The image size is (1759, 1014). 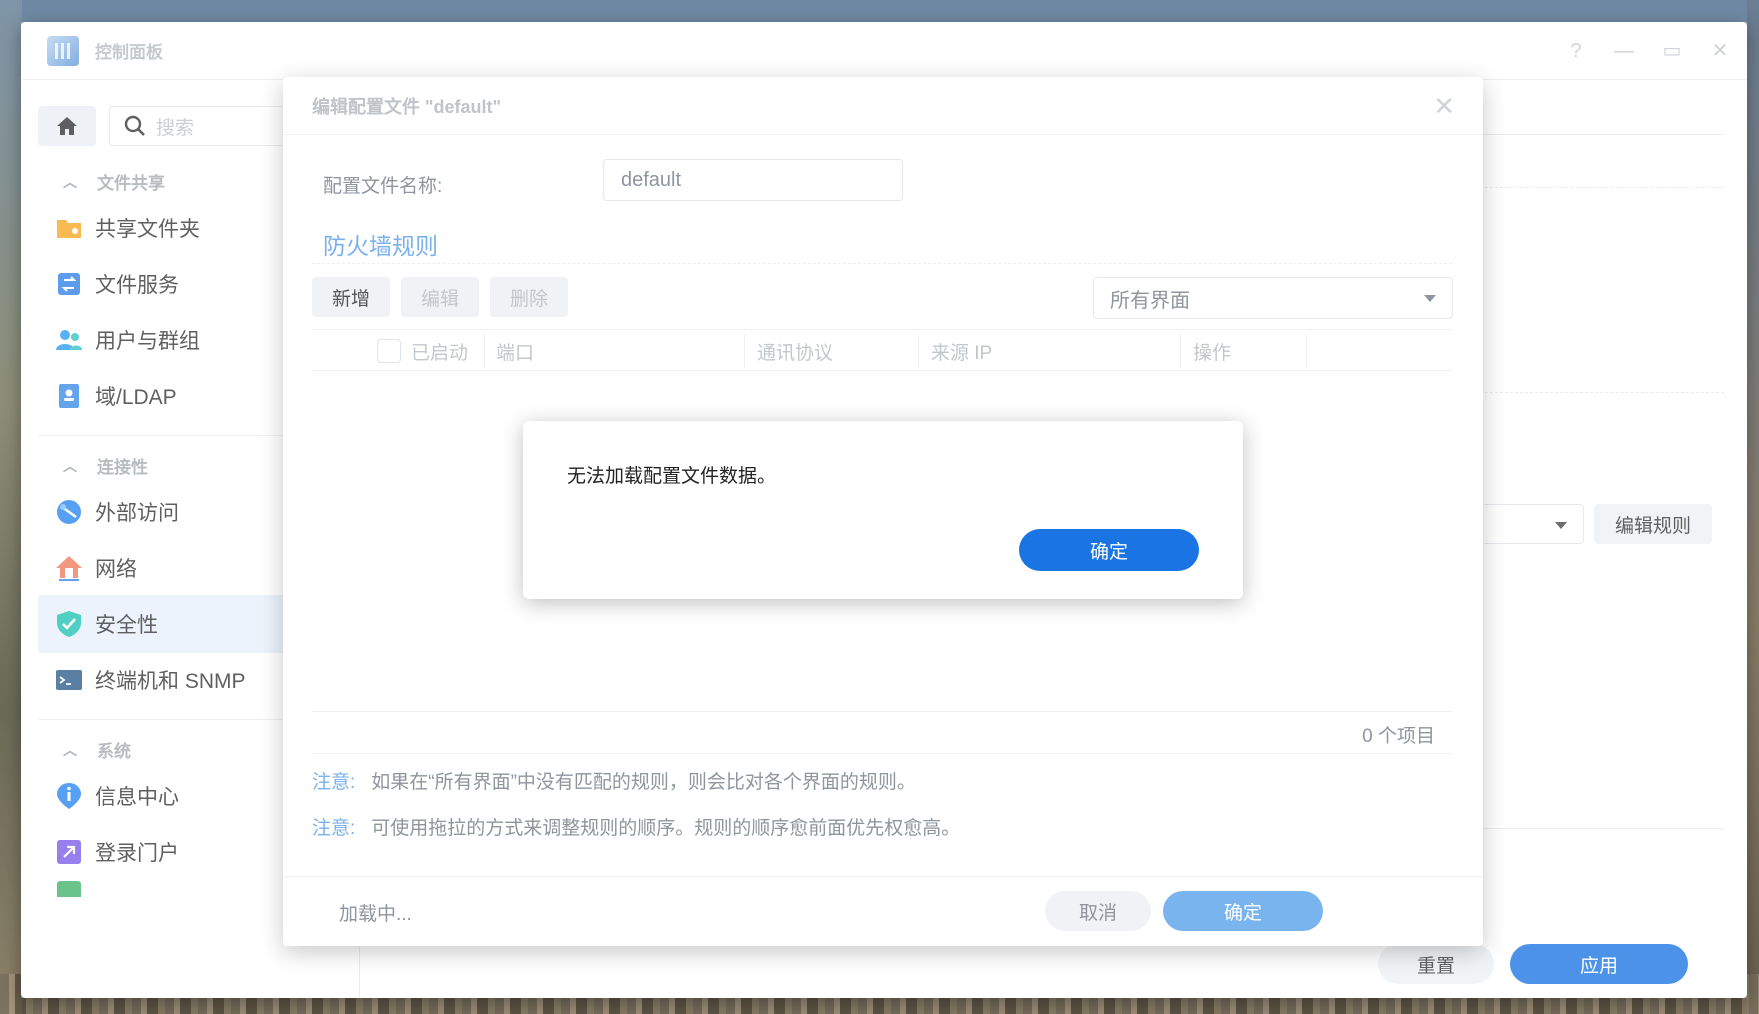 I want to click on cancel-button: 取消, so click(x=1098, y=911).